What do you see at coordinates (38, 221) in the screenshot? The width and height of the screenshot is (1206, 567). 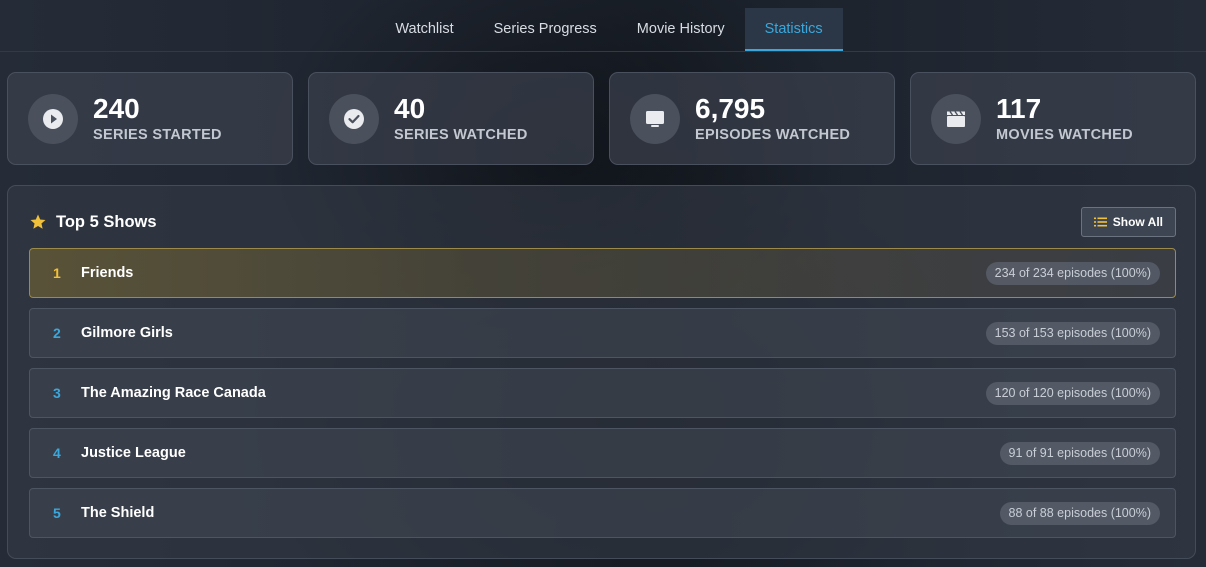 I see `star-icon` at bounding box center [38, 221].